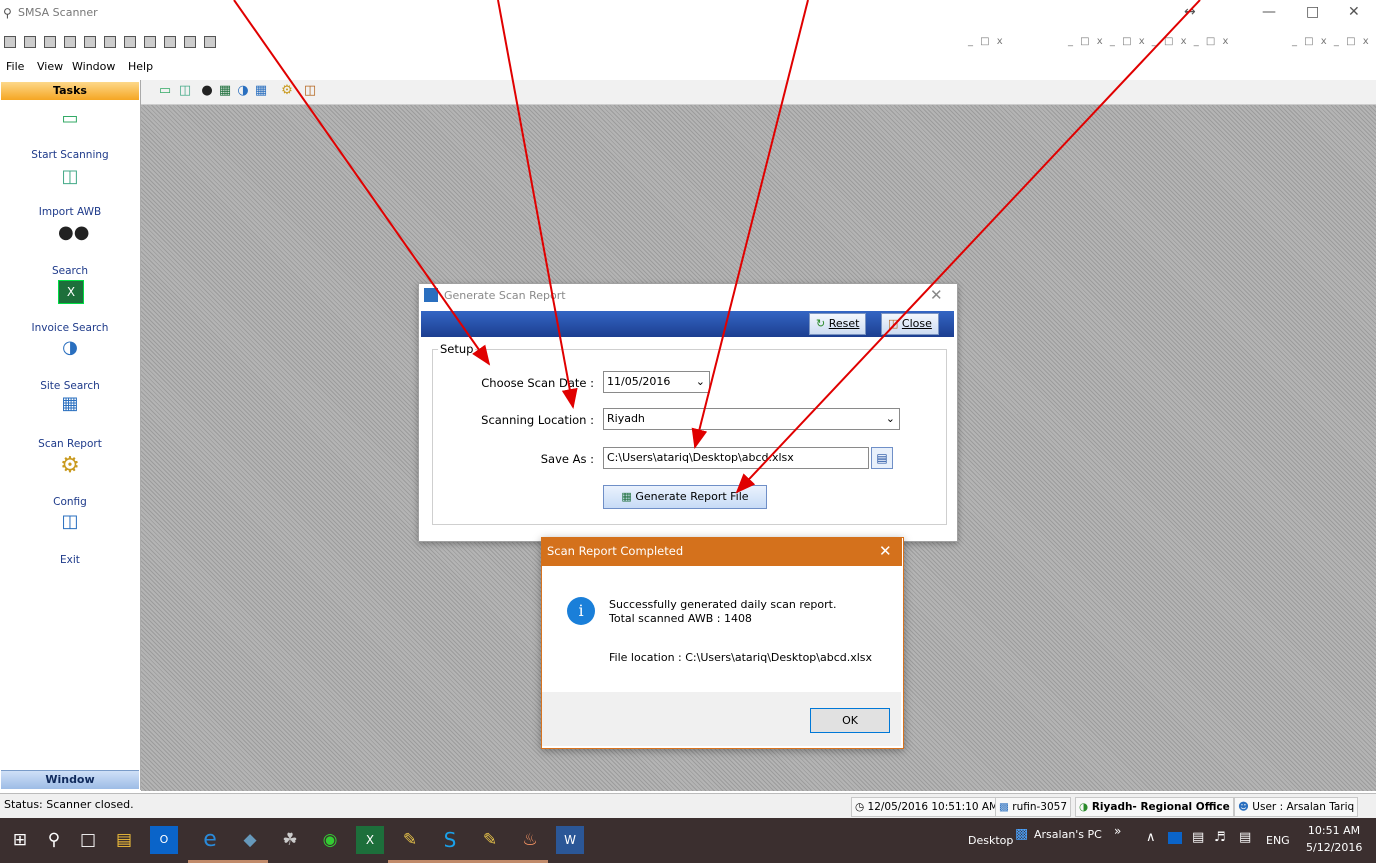  I want to click on arrow-to-location, so click(537, 204).